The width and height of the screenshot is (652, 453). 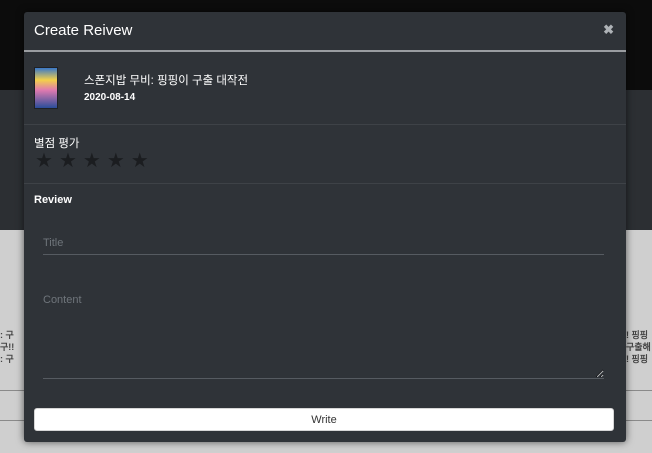 What do you see at coordinates (7, 347) in the screenshot?
I see `background-text-fragment: : 구 구!!: 구` at bounding box center [7, 347].